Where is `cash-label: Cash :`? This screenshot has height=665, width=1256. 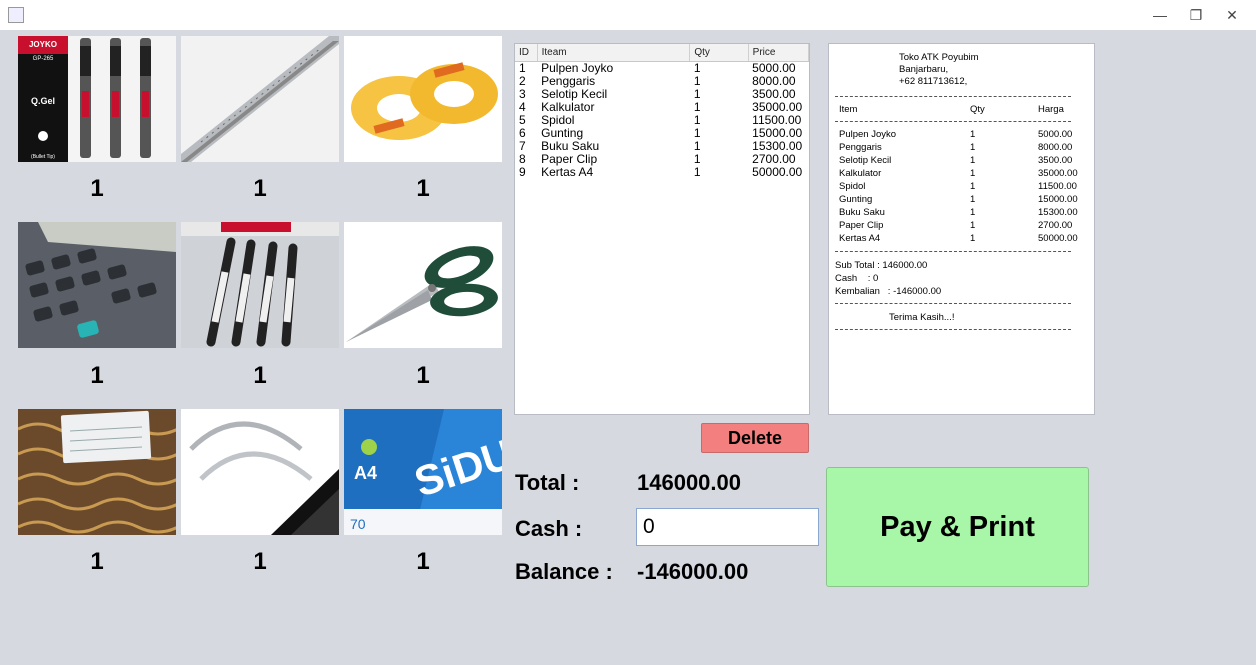
cash-label: Cash : is located at coordinates (549, 528).